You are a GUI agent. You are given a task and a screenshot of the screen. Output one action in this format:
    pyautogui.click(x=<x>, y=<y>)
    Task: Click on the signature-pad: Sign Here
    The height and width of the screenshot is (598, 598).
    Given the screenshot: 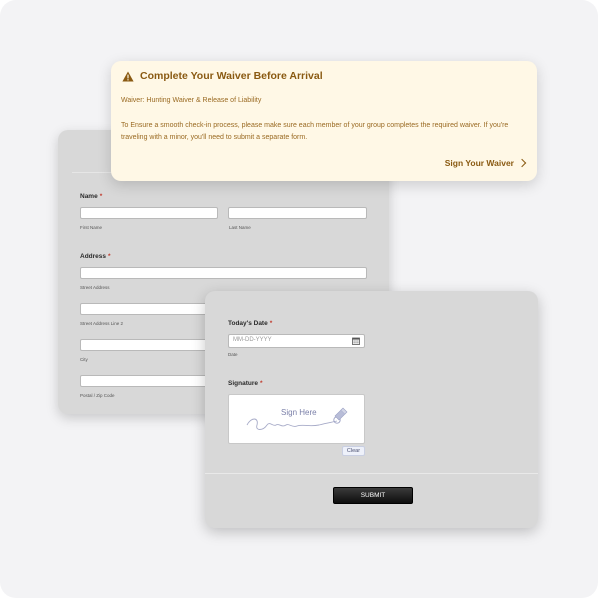 What is the action you would take?
    pyautogui.click(x=296, y=419)
    